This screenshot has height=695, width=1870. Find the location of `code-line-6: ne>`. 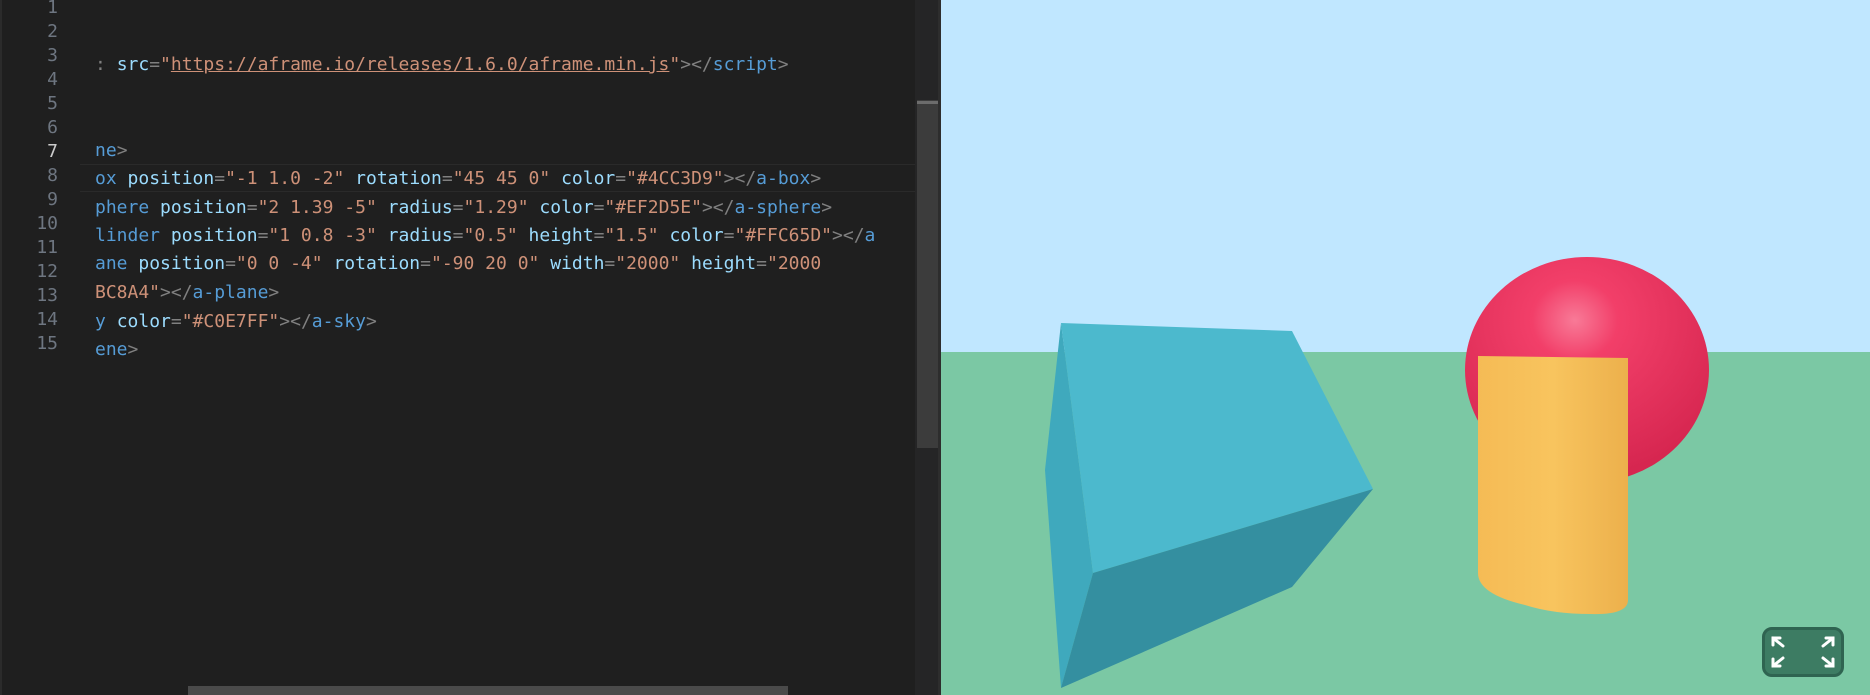

code-line-6: ne> is located at coordinates (111, 151).